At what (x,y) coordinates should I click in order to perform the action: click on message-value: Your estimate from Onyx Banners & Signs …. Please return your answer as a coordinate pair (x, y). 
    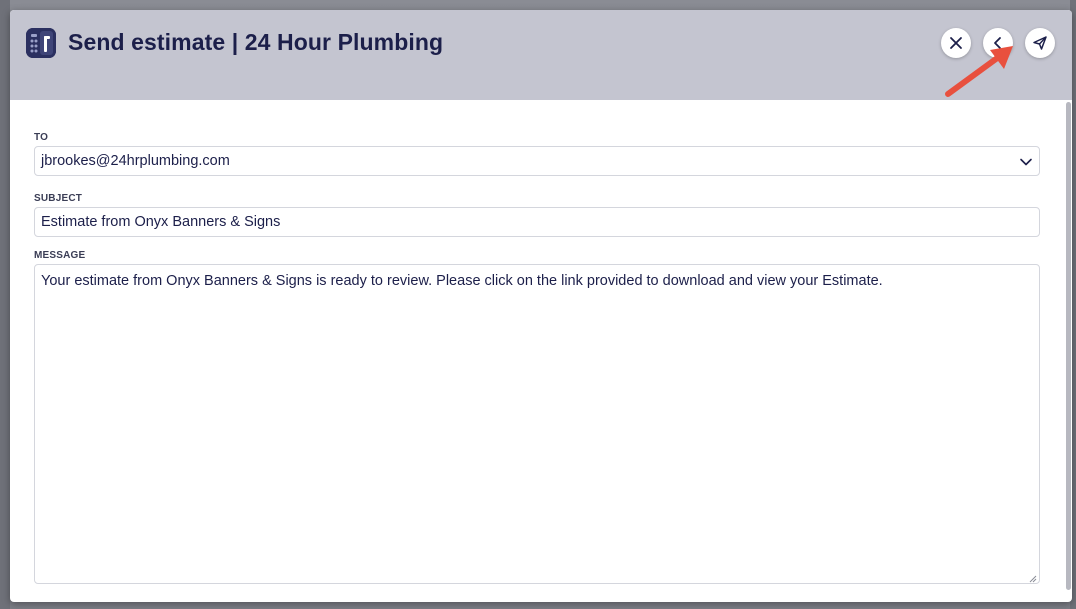
    Looking at the image, I should click on (462, 281).